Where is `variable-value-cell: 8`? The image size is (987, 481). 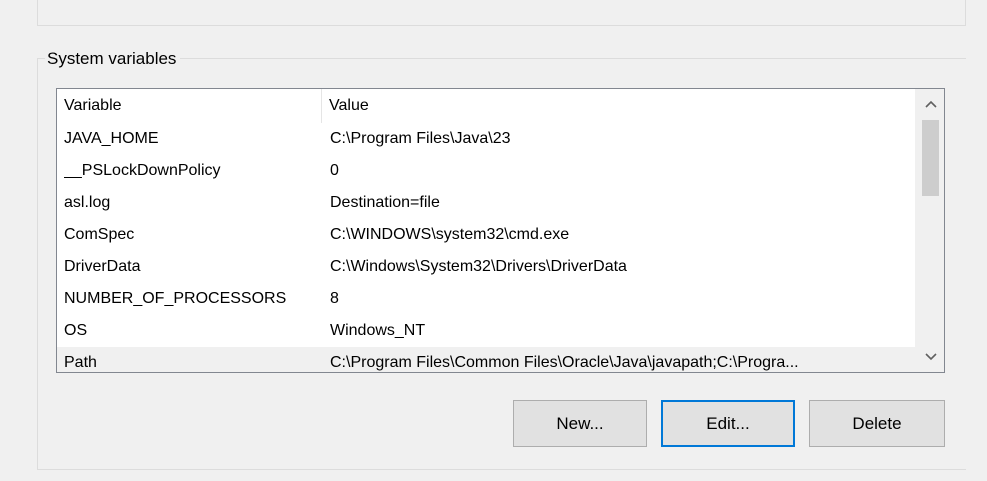 variable-value-cell: 8 is located at coordinates (334, 298).